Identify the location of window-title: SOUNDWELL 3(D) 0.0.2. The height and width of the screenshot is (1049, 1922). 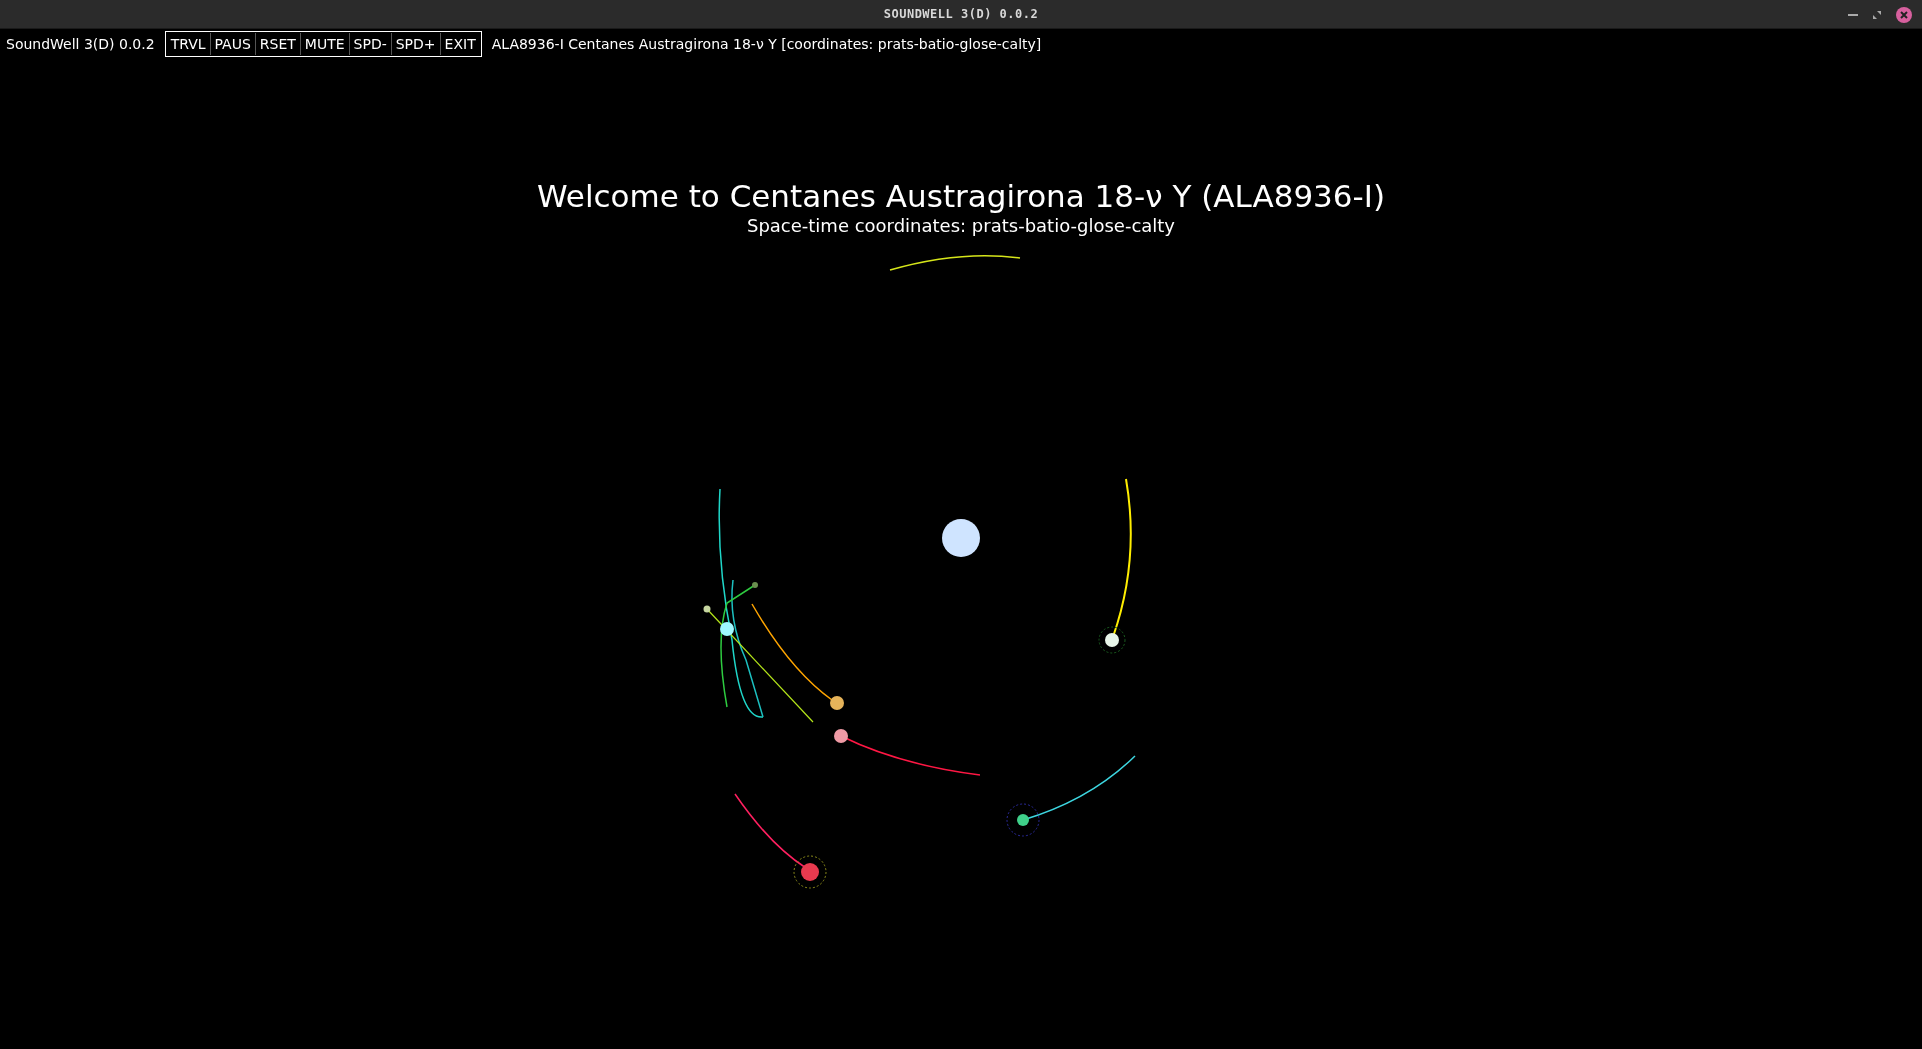
(961, 14).